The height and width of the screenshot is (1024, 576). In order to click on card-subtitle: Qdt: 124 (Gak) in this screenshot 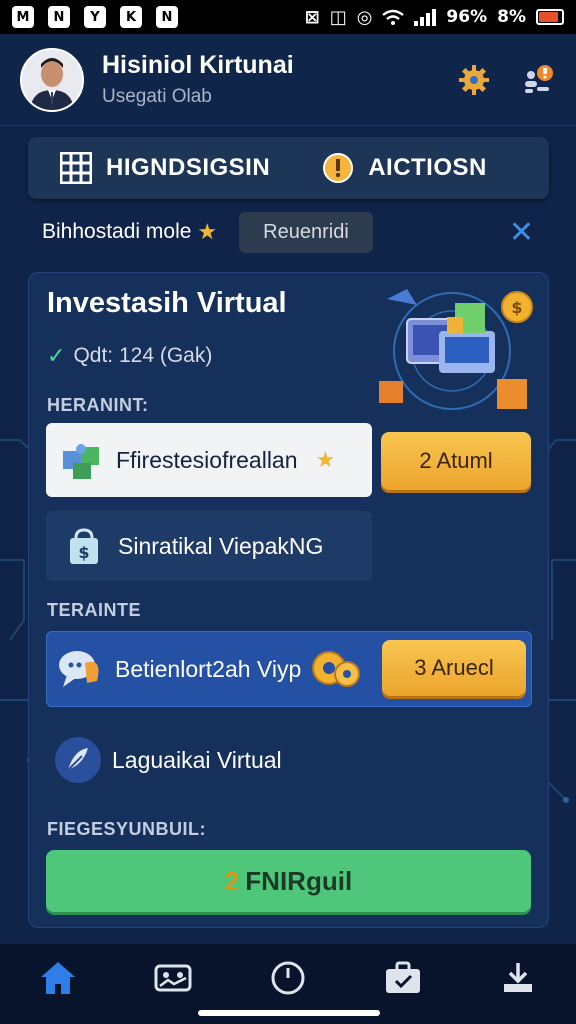, I will do `click(143, 355)`.